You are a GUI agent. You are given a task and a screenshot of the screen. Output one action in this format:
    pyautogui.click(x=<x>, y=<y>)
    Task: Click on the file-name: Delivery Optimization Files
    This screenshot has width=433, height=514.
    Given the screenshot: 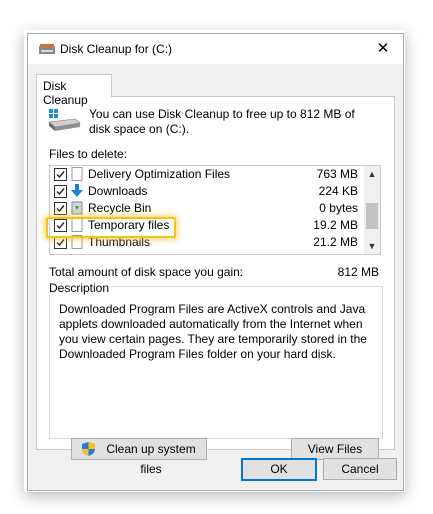 What is the action you would take?
    pyautogui.click(x=159, y=174)
    